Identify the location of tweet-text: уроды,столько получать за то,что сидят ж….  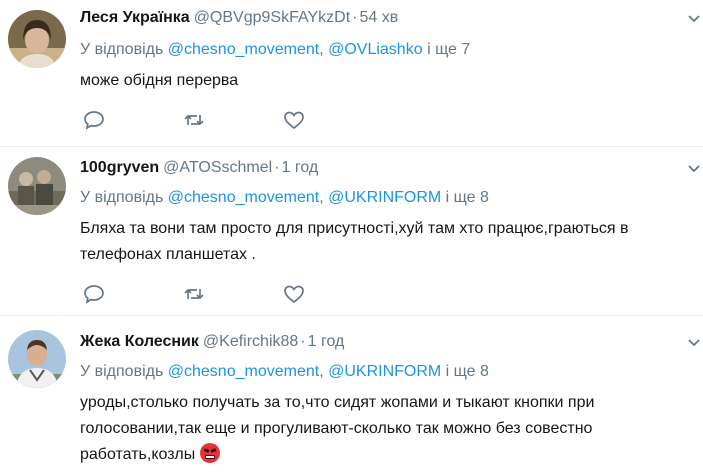
(380, 429).